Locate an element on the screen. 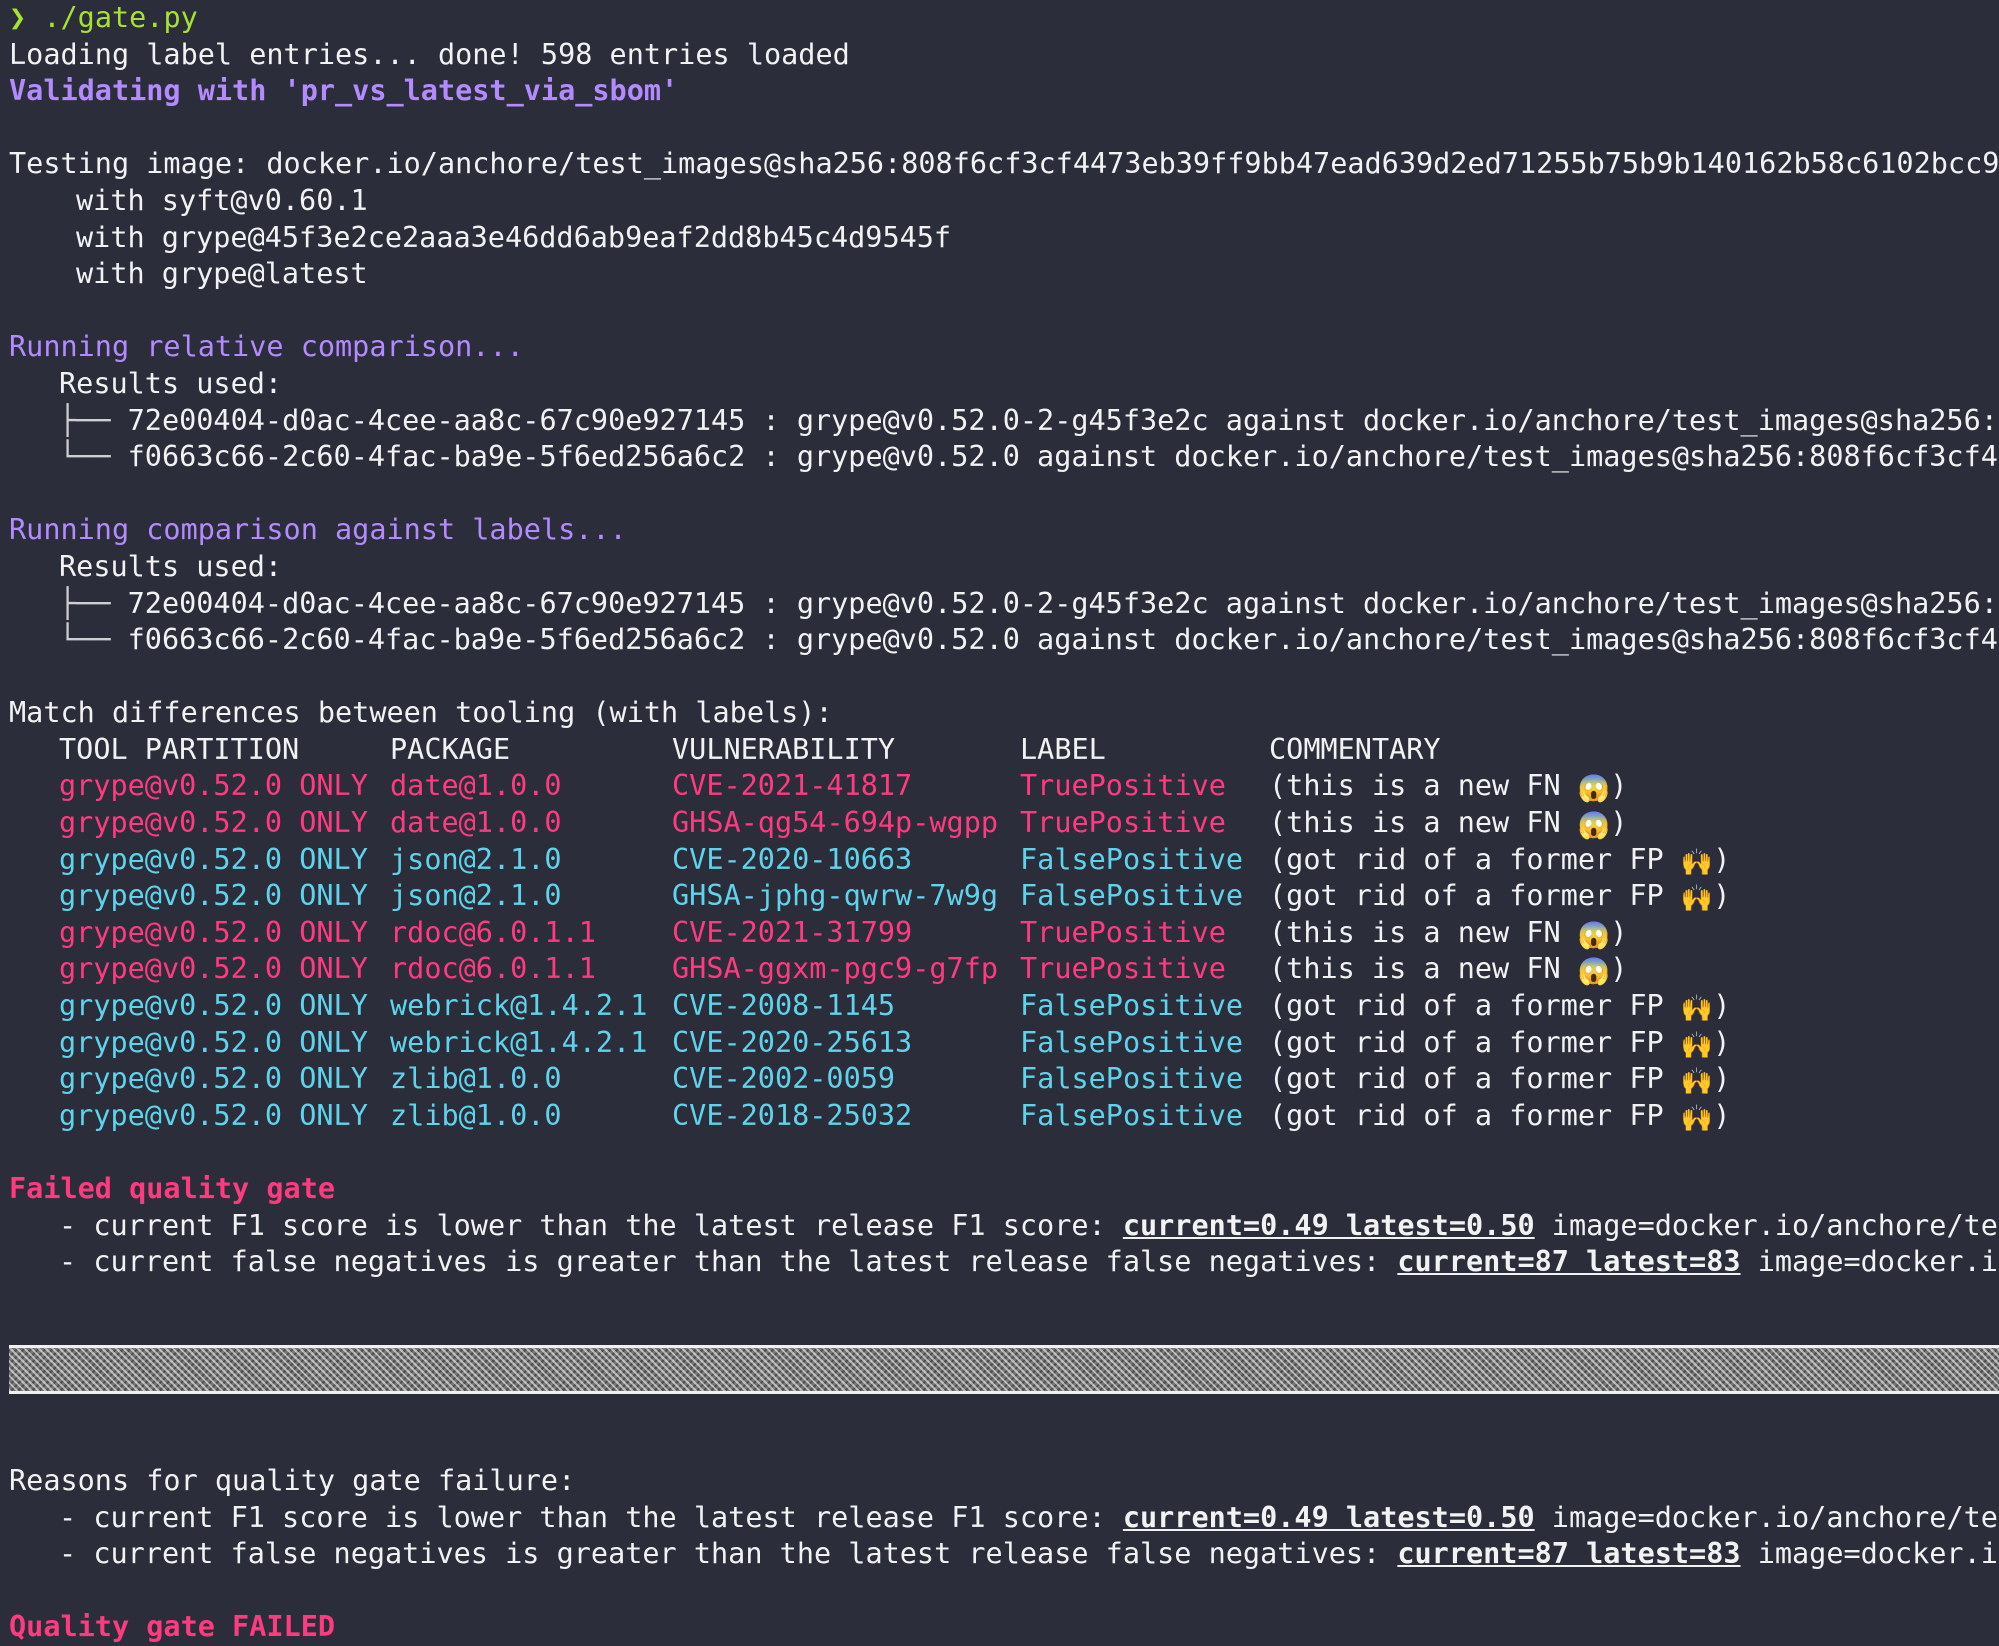 The height and width of the screenshot is (1646, 1999). cell-vulnerability: CVE-2018-25032 is located at coordinates (792, 1115).